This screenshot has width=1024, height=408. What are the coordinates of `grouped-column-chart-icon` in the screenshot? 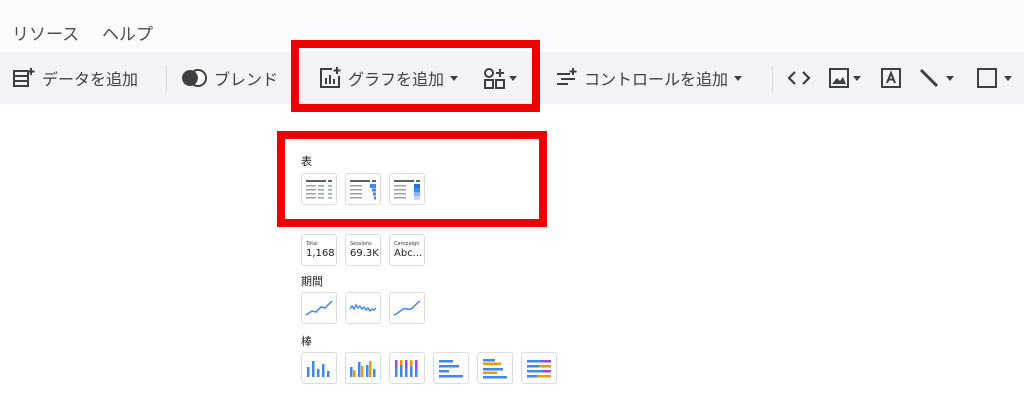 It's located at (363, 369).